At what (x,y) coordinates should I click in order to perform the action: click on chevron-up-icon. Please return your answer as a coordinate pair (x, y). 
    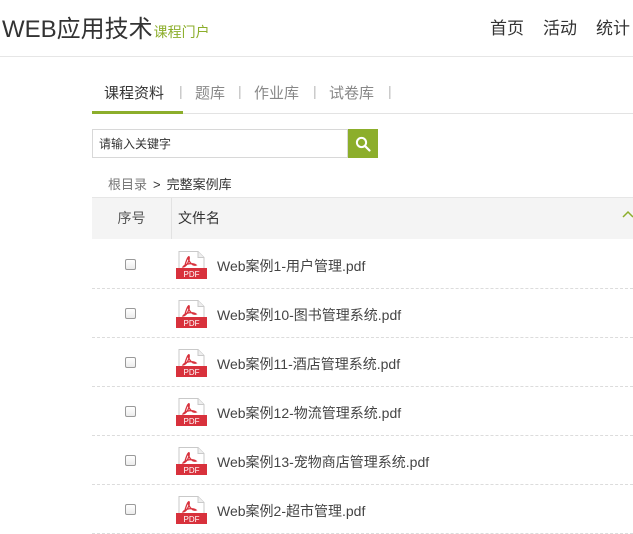
    Looking at the image, I should click on (627, 215).